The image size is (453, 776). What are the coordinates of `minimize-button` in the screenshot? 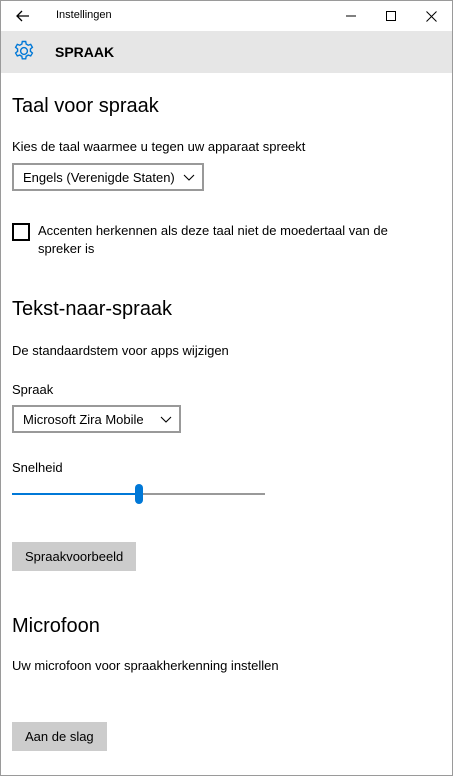 It's located at (351, 16).